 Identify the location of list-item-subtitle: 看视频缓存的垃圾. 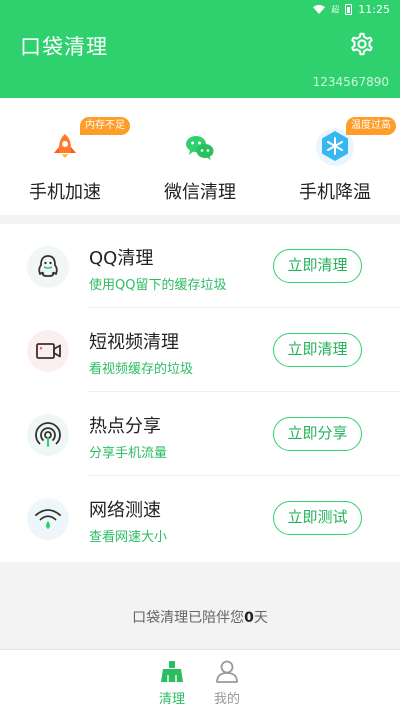
(141, 369).